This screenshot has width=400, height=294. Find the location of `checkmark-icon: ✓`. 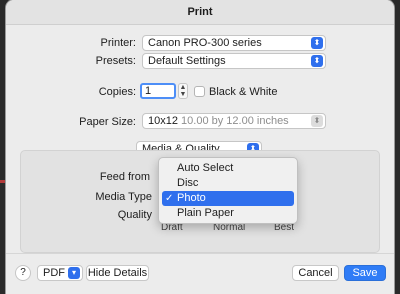

checkmark-icon: ✓ is located at coordinates (169, 198).